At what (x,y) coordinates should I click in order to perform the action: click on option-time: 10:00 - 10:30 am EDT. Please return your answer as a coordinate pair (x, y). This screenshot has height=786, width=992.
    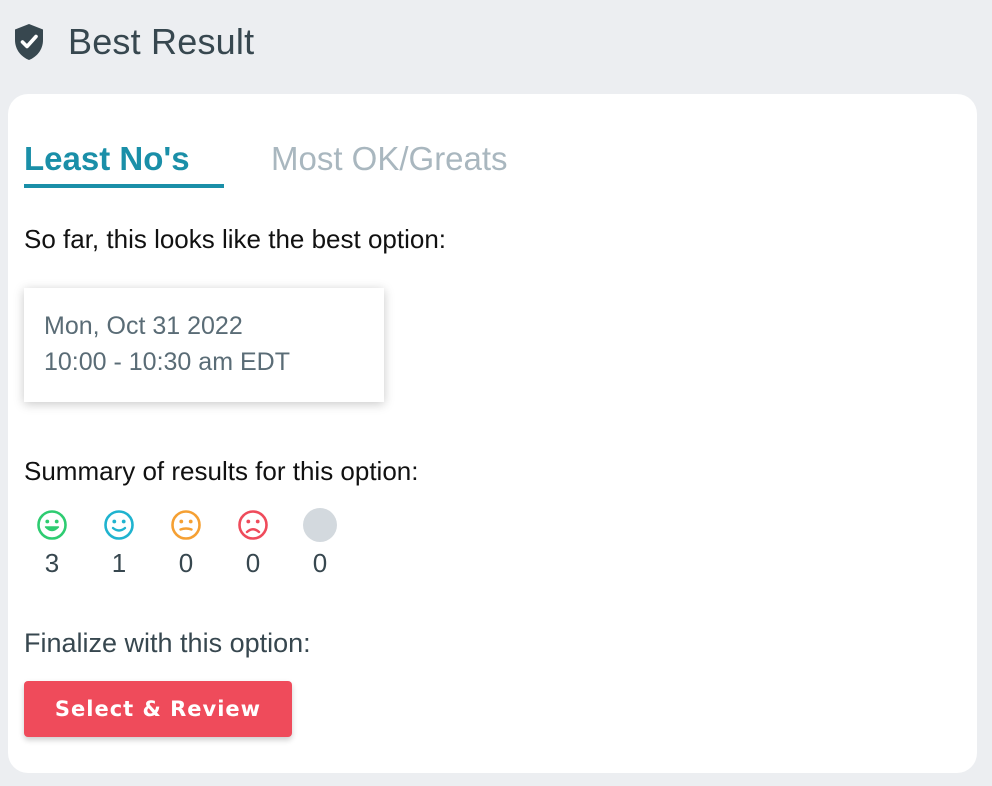
    Looking at the image, I should click on (167, 362).